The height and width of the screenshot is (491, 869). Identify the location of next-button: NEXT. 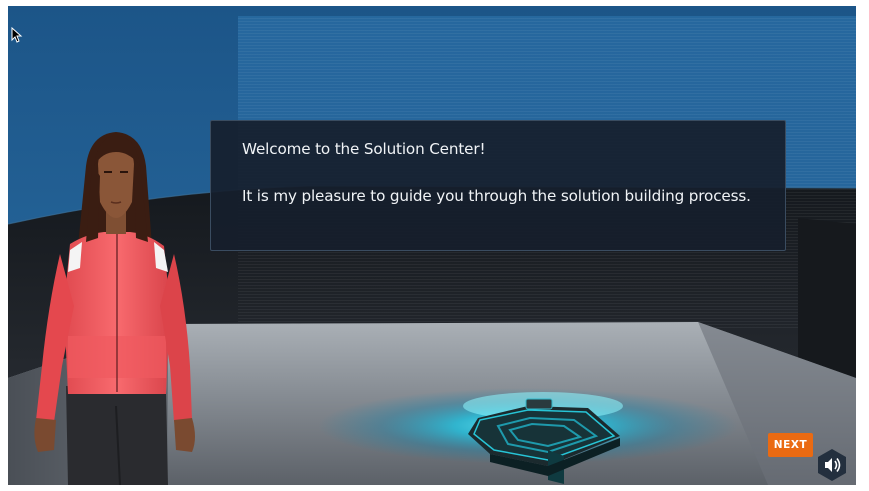
(790, 445).